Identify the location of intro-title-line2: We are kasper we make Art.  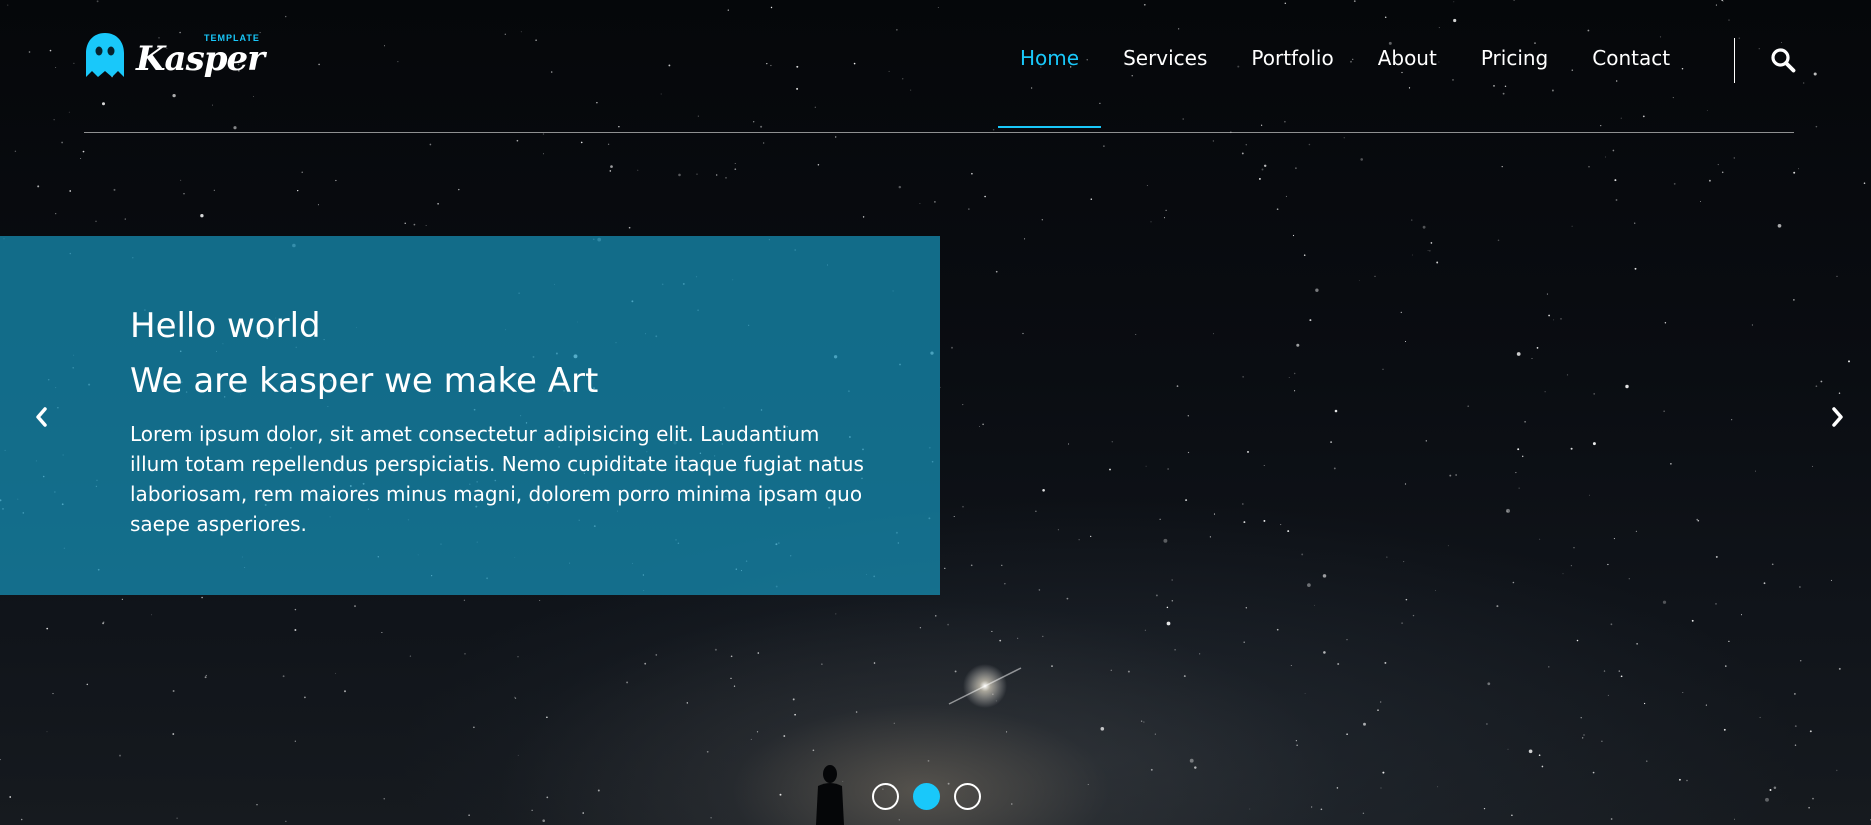
(364, 381).